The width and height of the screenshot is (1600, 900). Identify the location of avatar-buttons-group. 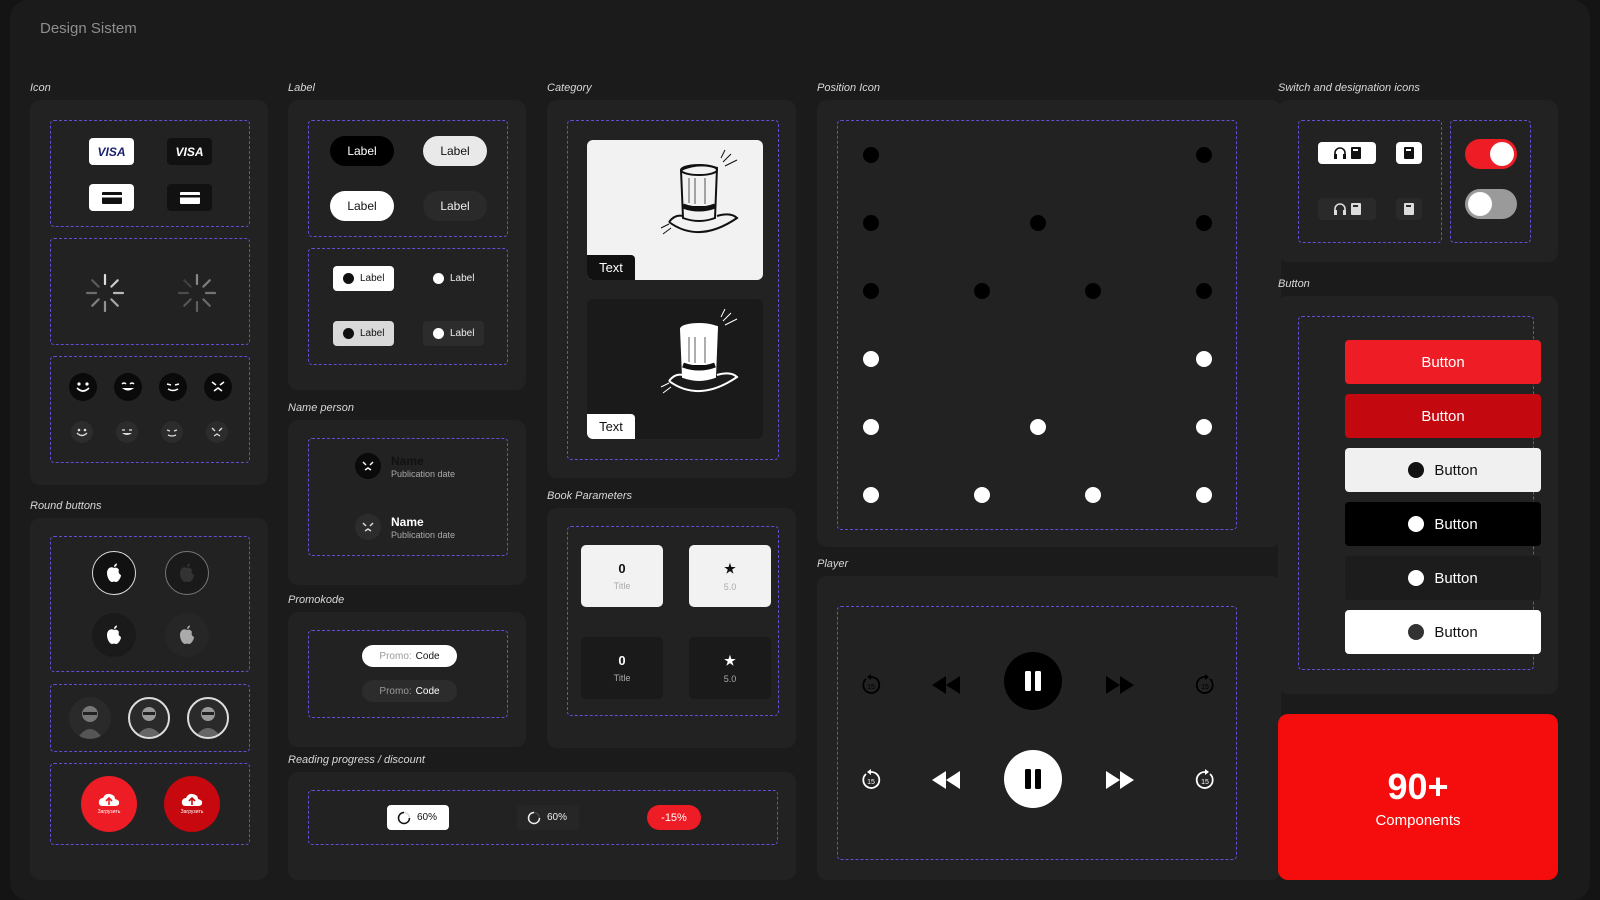
(150, 718).